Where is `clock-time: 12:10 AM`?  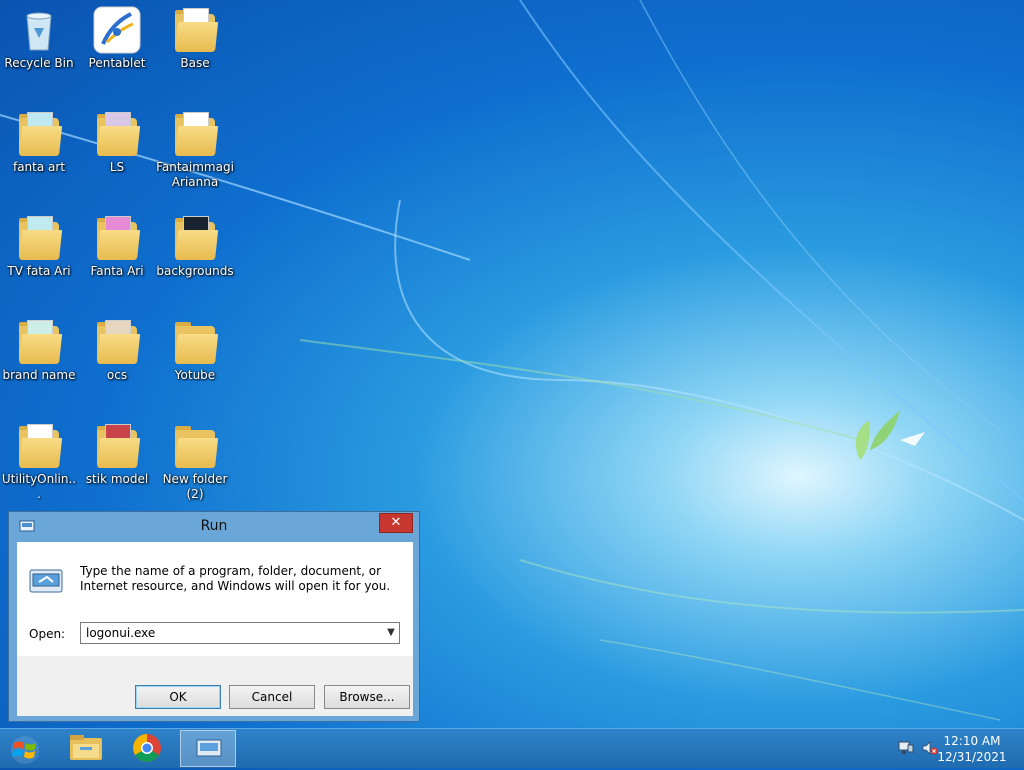
clock-time: 12:10 AM is located at coordinates (972, 741).